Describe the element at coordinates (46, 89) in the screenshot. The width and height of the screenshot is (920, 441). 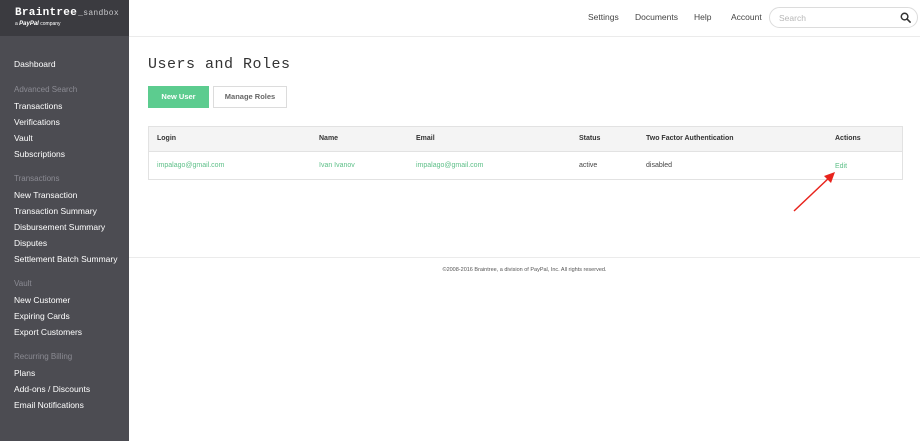
I see `sidebar-heading-advanced-search: Advanced Search` at that location.